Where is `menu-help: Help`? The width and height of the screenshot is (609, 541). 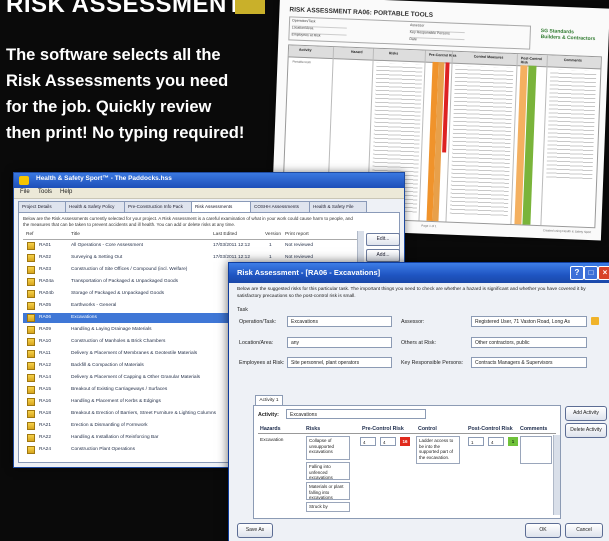
menu-help: Help is located at coordinates (66, 192).